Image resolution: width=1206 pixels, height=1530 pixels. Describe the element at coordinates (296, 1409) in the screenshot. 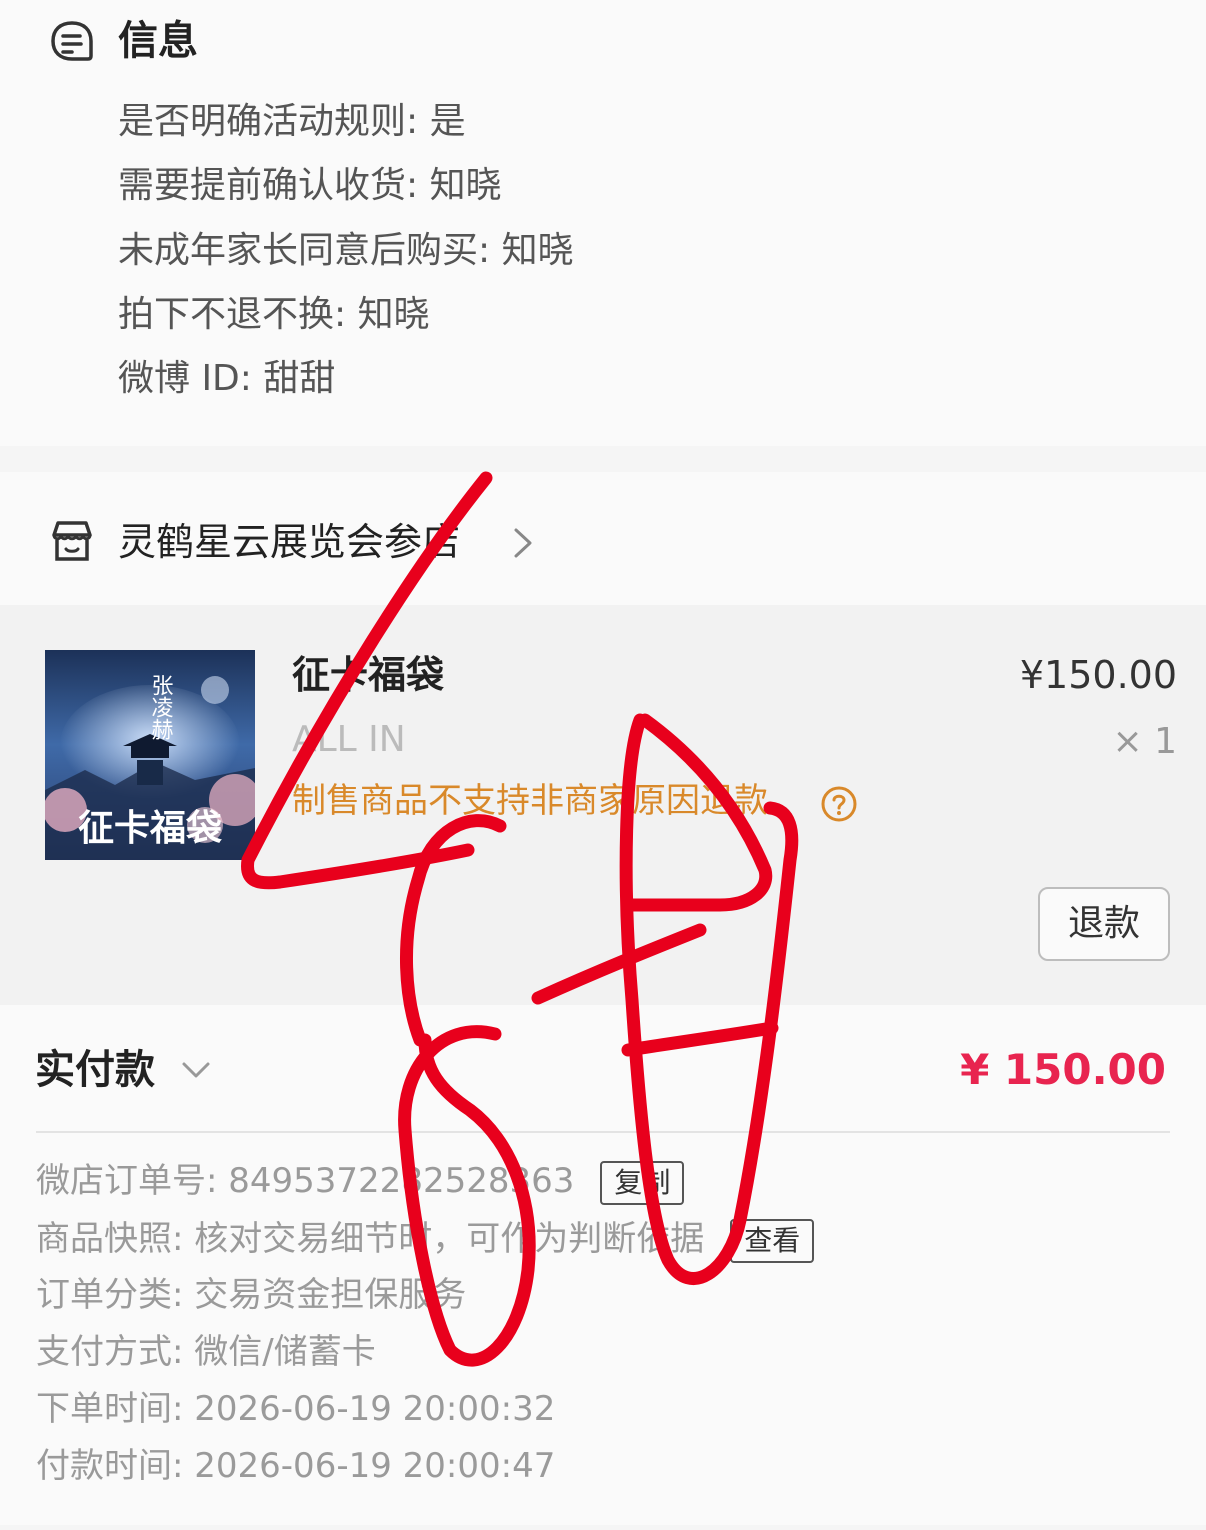

I see `order-time: 下单时间: 2026-06-19 20:00:32` at that location.